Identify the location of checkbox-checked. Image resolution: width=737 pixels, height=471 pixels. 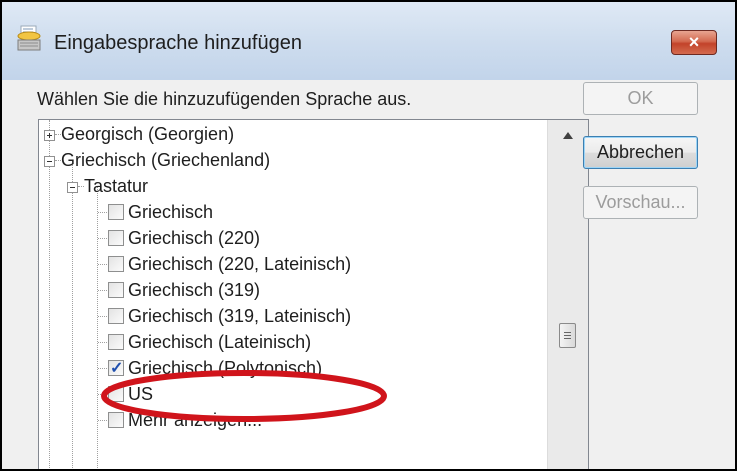
(116, 368).